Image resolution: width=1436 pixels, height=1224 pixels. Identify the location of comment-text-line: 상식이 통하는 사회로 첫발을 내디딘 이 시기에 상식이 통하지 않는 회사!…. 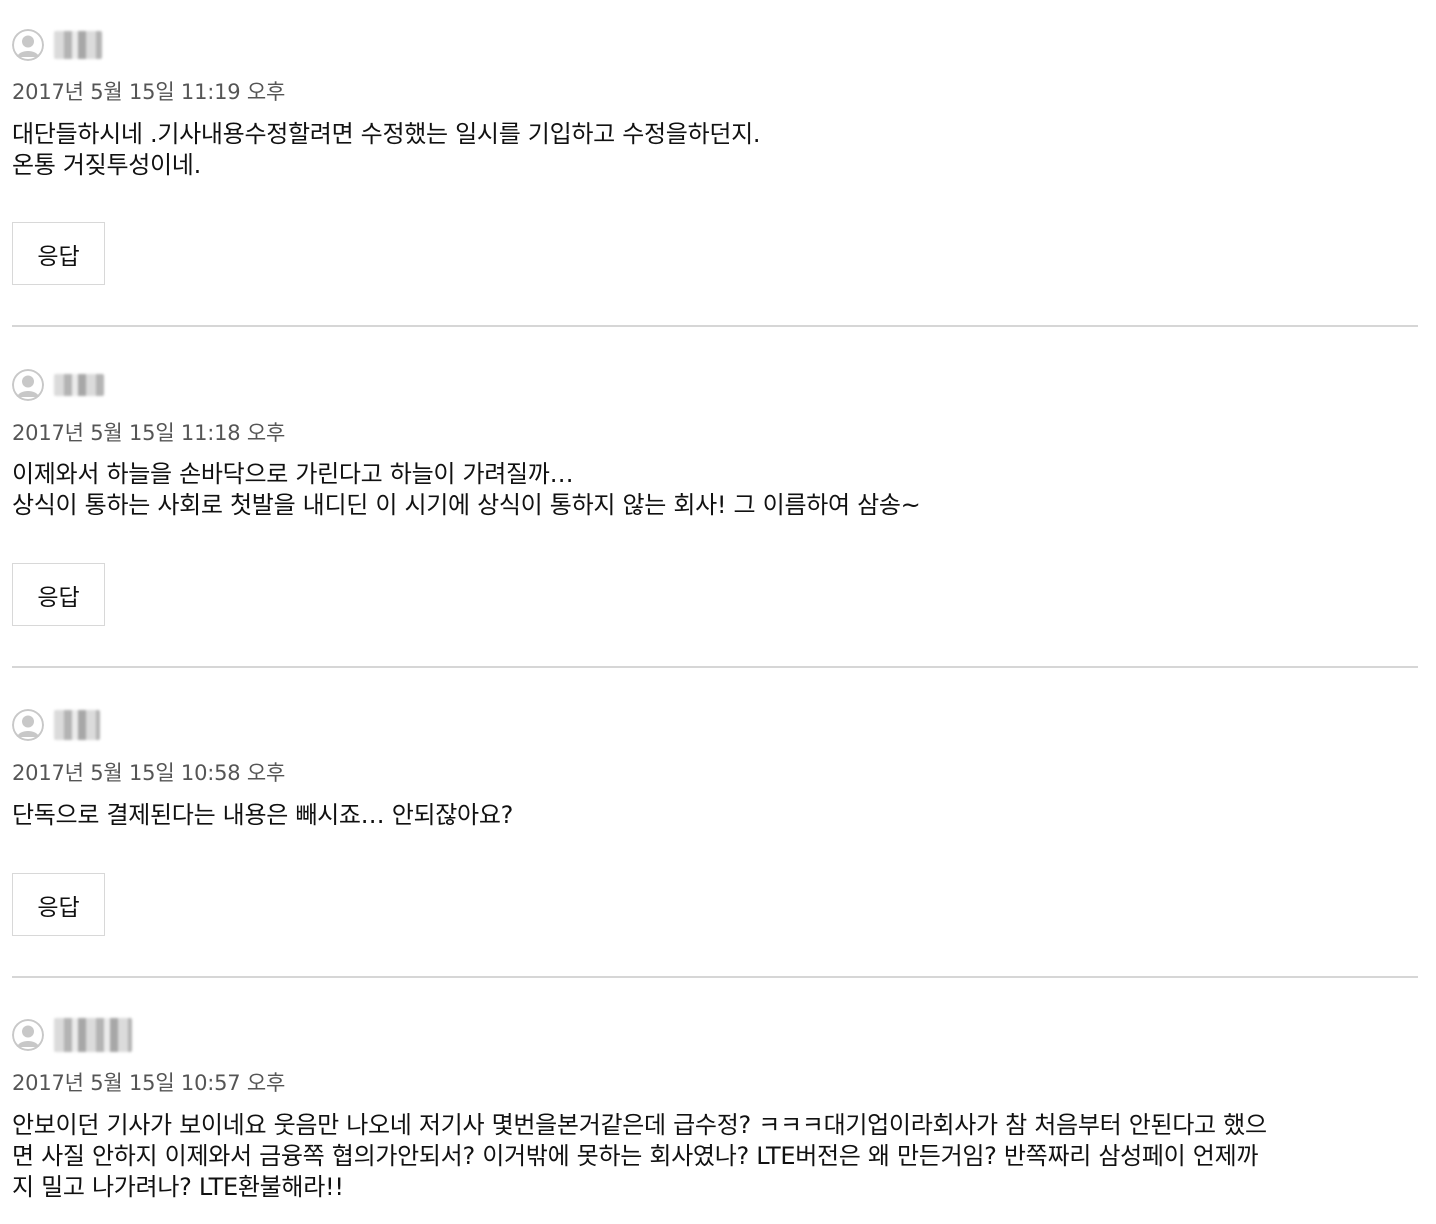
(466, 505).